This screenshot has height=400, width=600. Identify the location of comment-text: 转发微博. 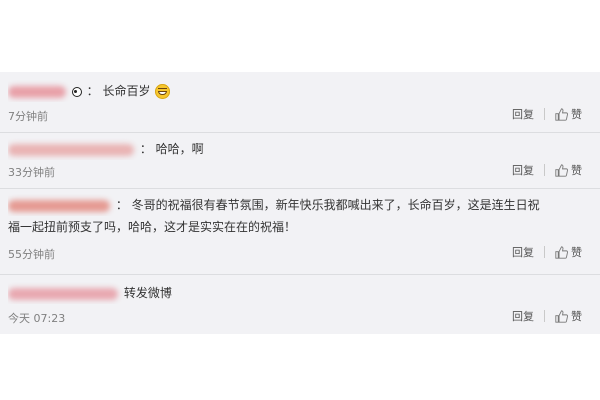
(147, 293).